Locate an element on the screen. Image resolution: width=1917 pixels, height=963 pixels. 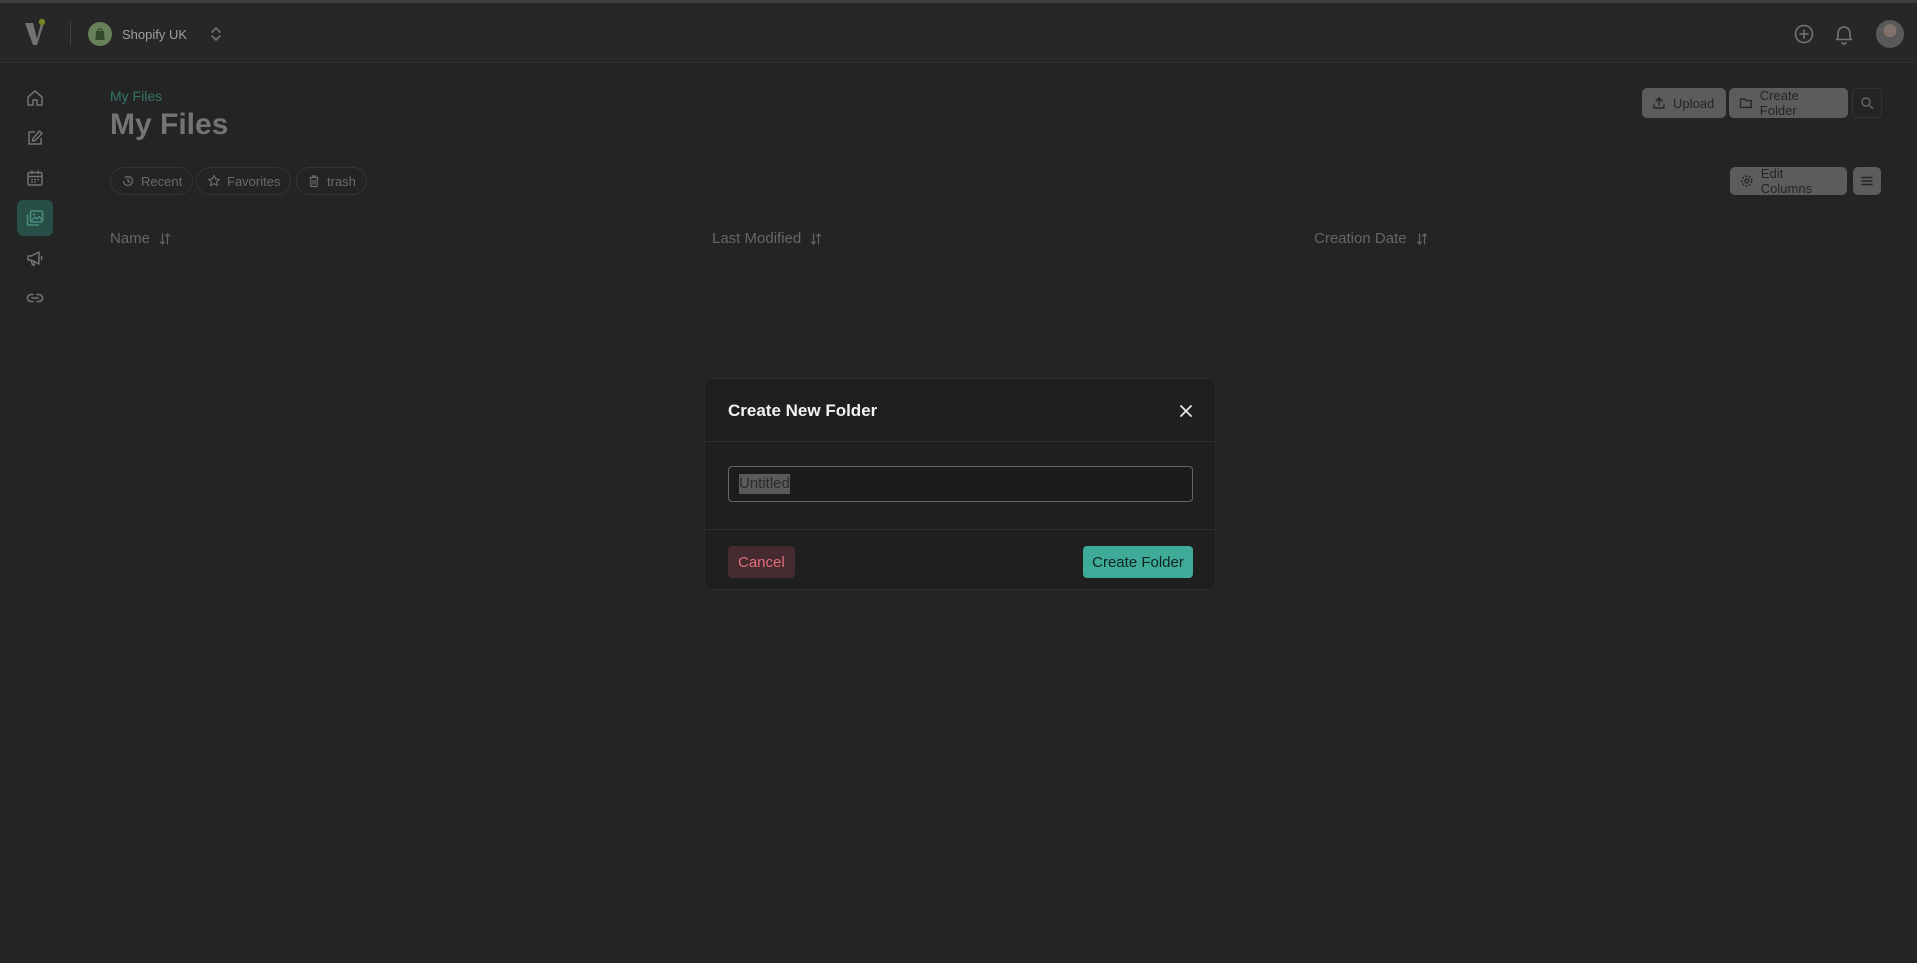
folder-name-input: Untitled is located at coordinates (960, 484).